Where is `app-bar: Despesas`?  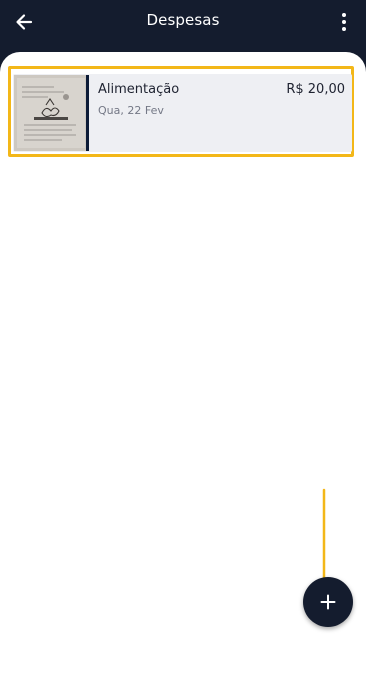
app-bar: Despesas is located at coordinates (183, 26).